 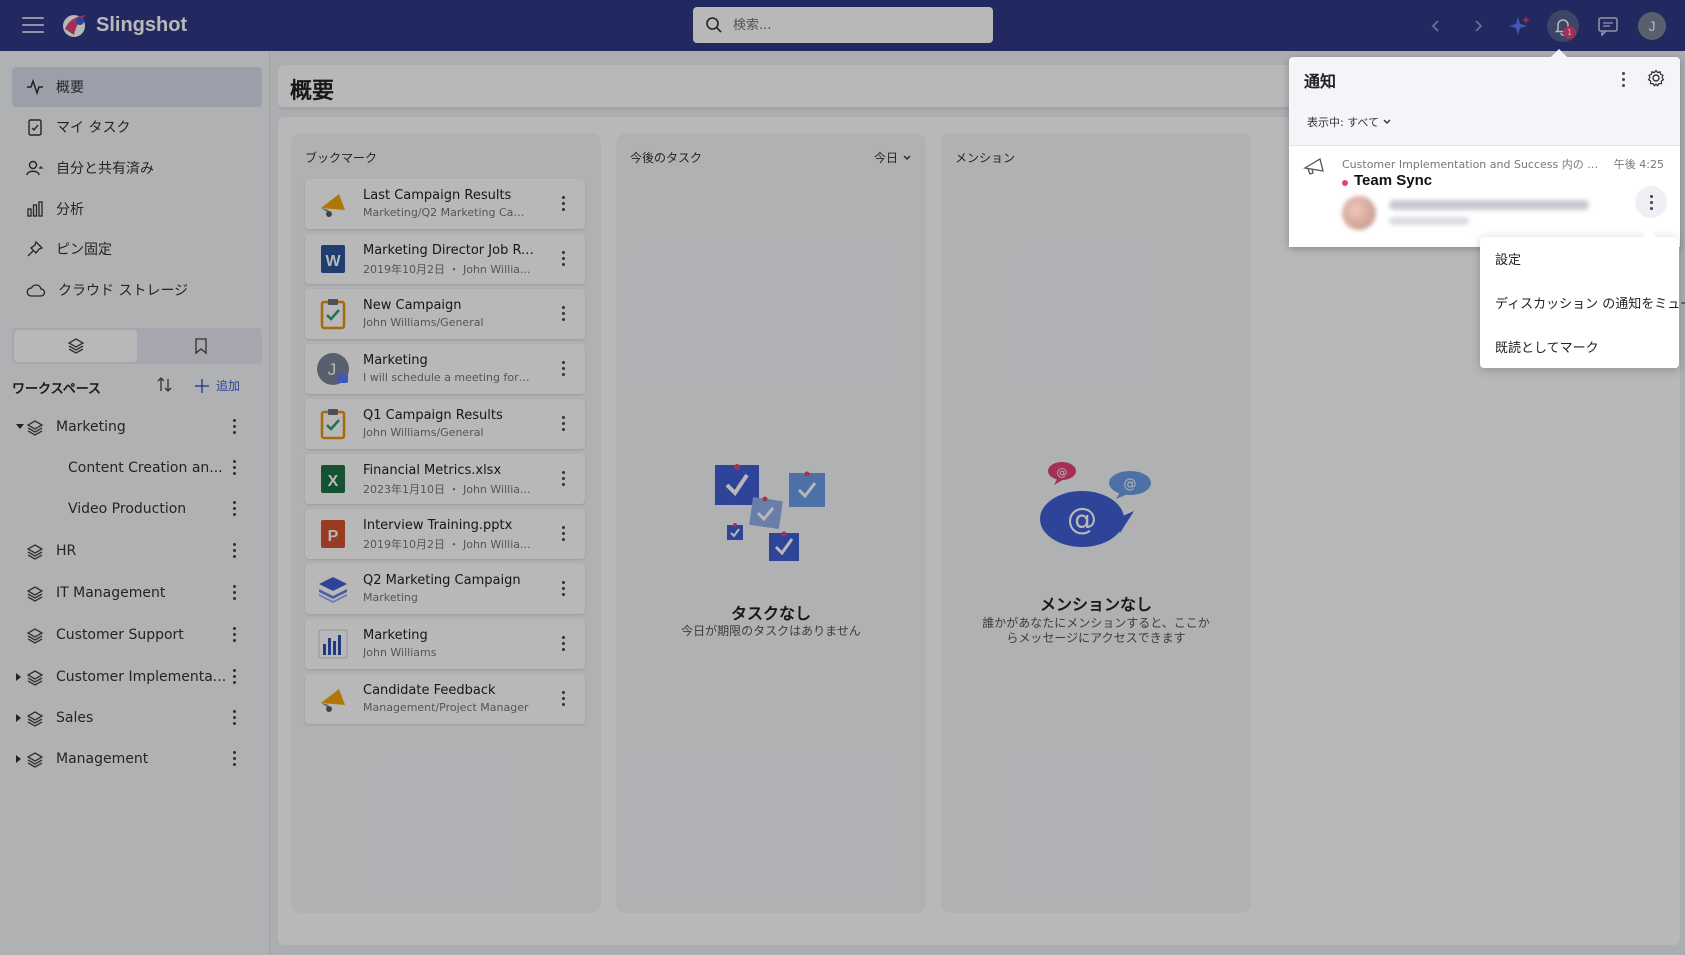 What do you see at coordinates (1436, 26) in the screenshot?
I see `back-button` at bounding box center [1436, 26].